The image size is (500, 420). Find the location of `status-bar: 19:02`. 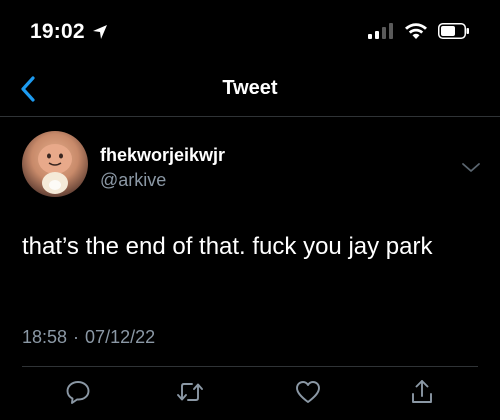

status-bar: 19:02 is located at coordinates (250, 30).